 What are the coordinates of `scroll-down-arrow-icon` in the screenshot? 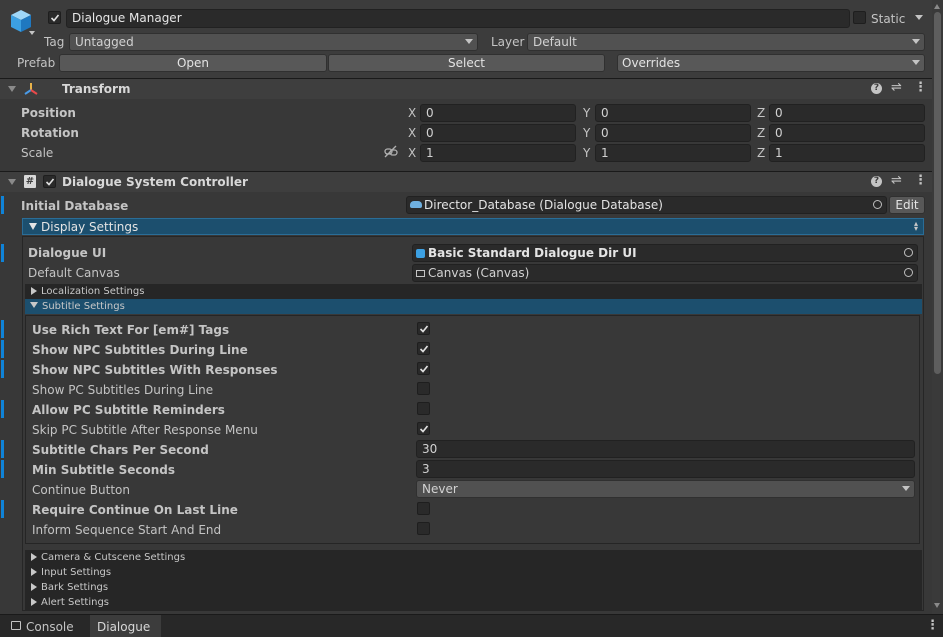 It's located at (937, 605).